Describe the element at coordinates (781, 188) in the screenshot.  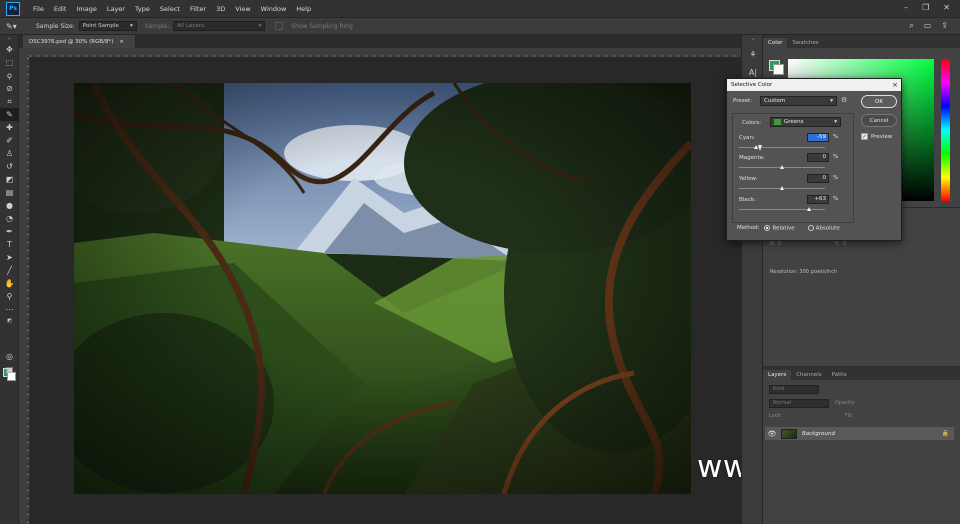
I see `yellow-slider-thumb` at that location.